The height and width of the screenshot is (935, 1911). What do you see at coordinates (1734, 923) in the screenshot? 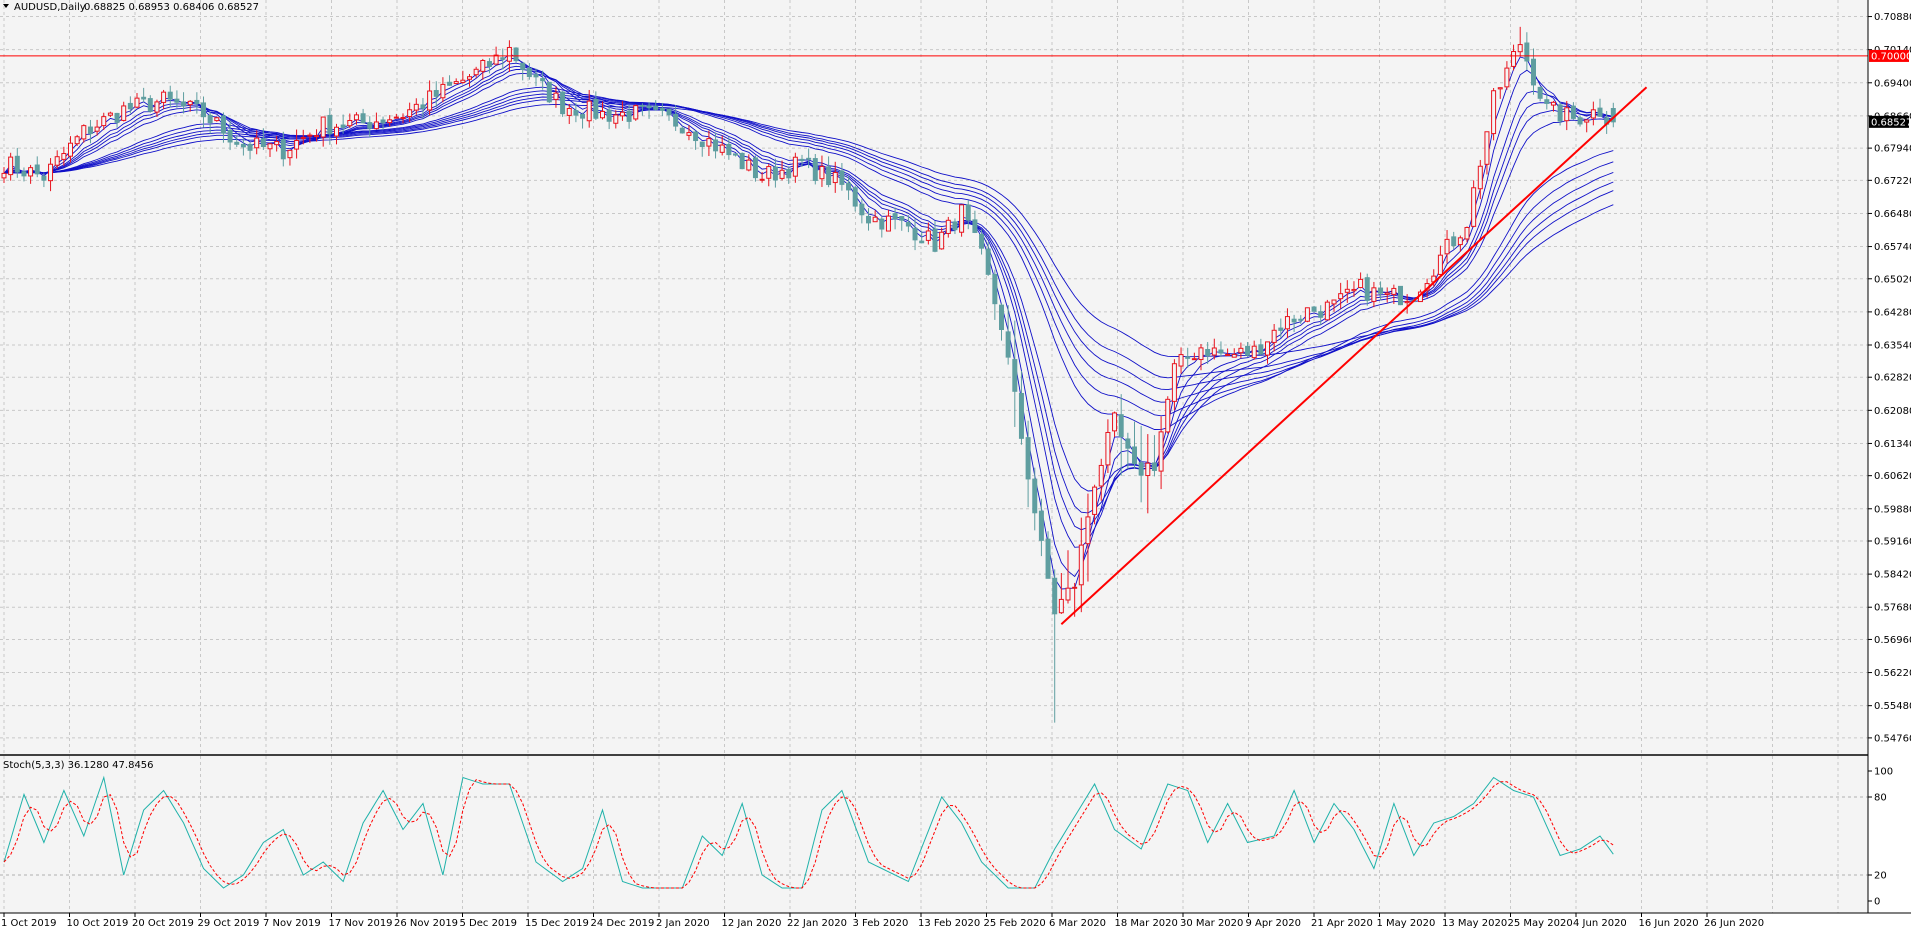
I see `date-tick-label: 26 Jun 2020` at bounding box center [1734, 923].